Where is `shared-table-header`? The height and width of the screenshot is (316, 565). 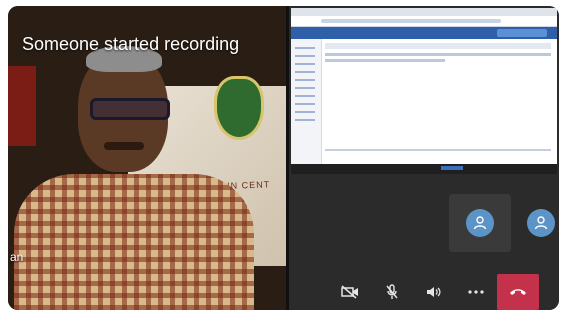 shared-table-header is located at coordinates (438, 46).